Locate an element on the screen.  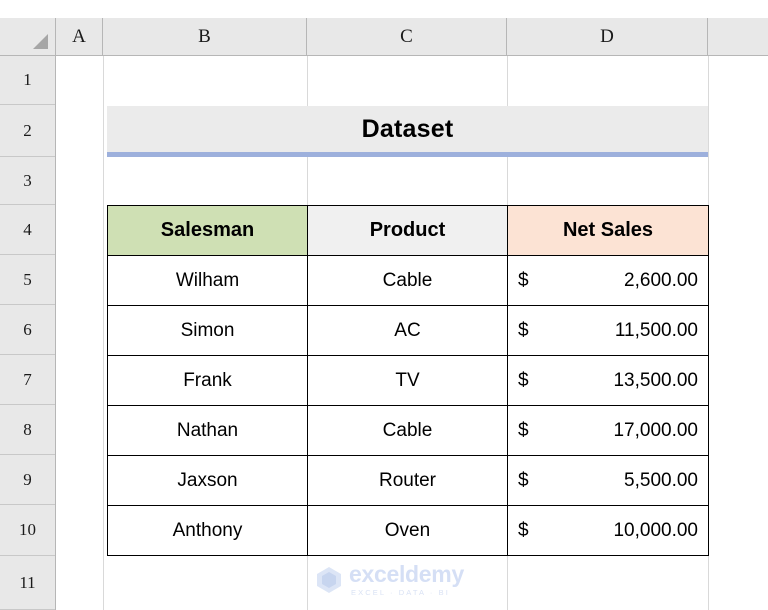
cell-net-sales: $ 2,600.00 is located at coordinates (608, 280).